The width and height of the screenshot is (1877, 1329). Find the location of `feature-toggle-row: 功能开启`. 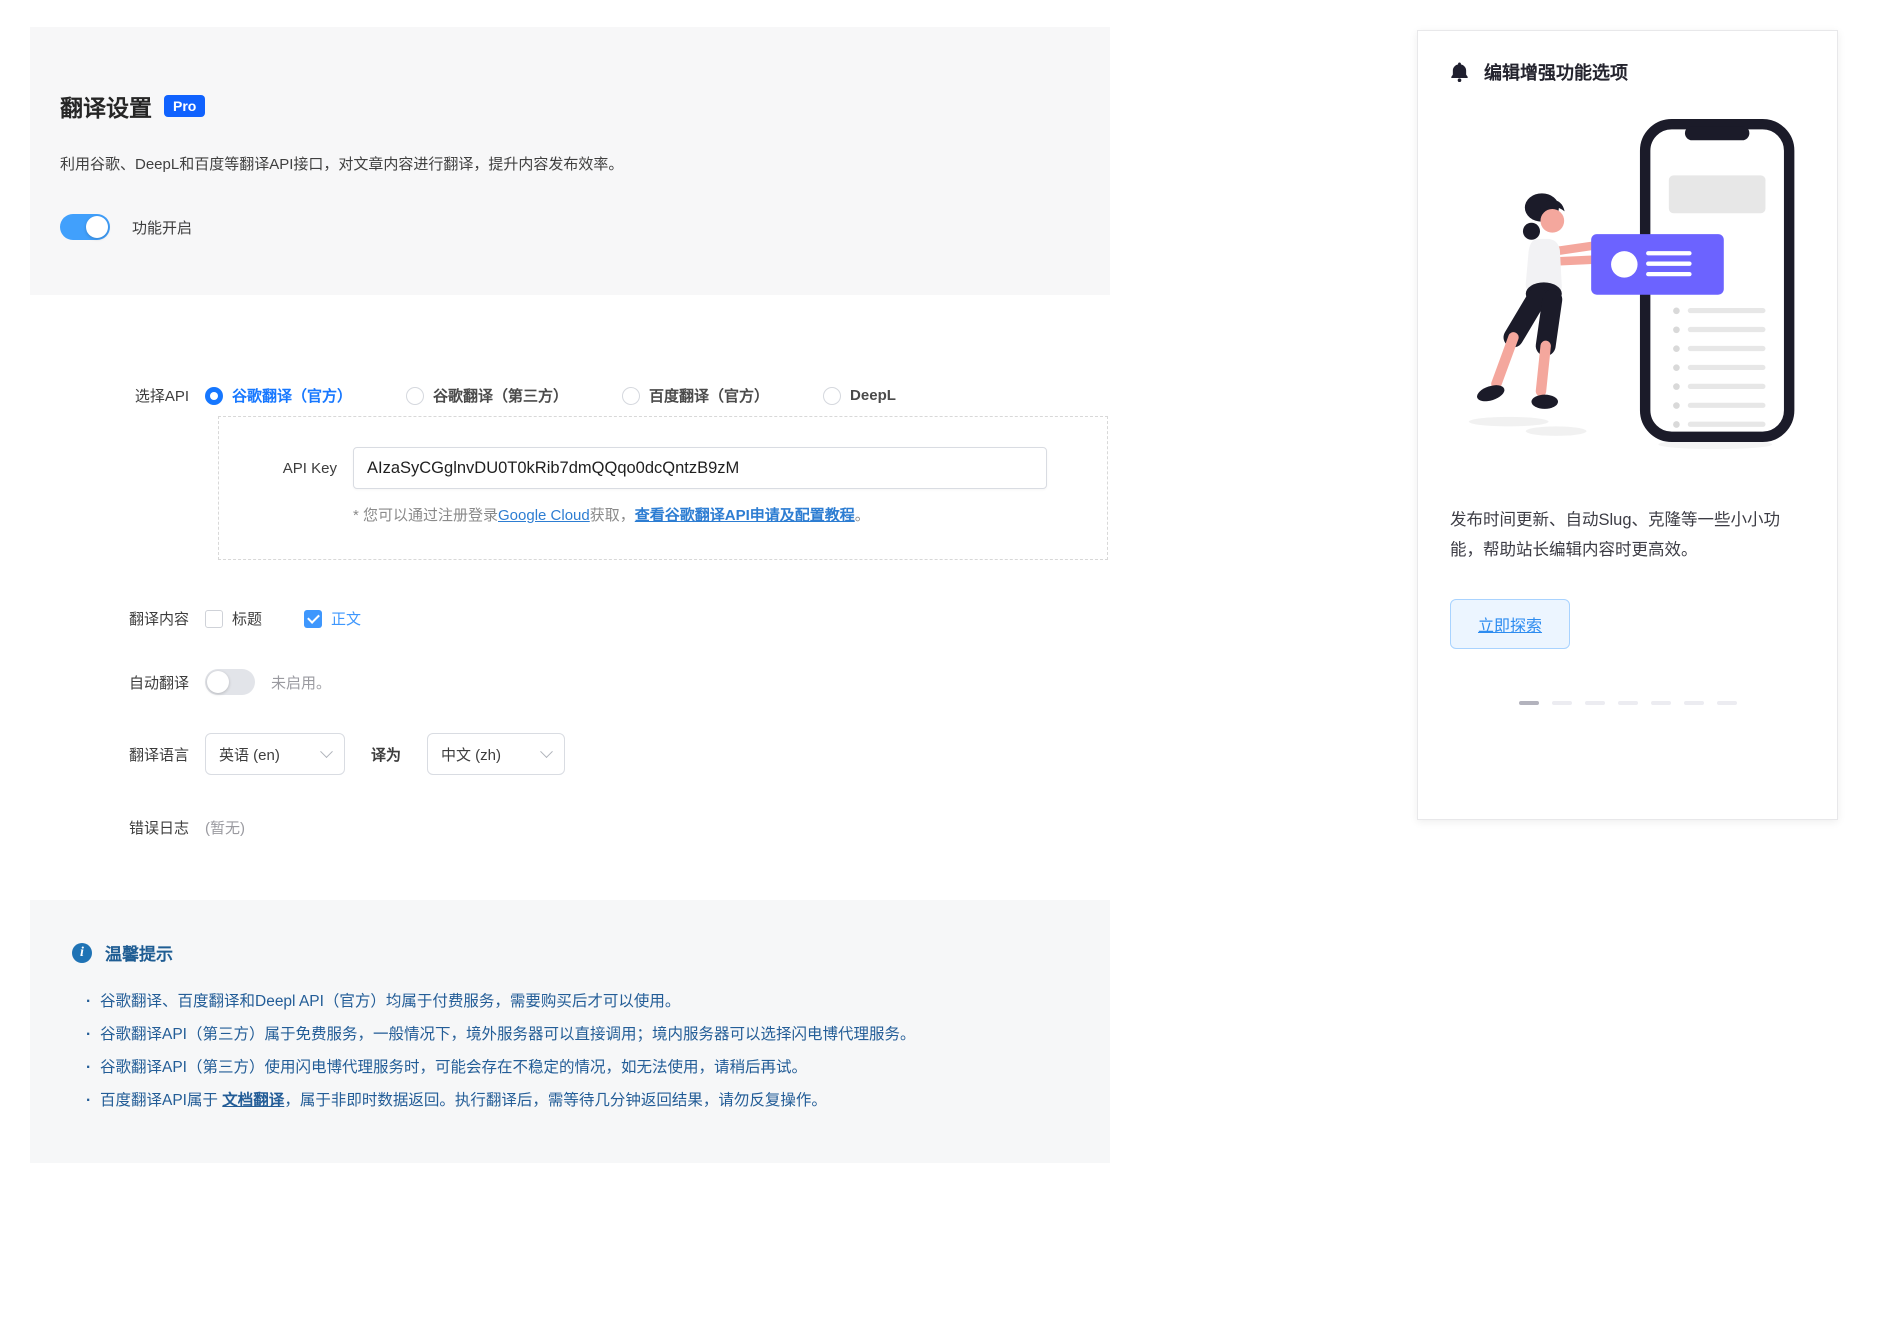

feature-toggle-row: 功能开启 is located at coordinates (570, 227).